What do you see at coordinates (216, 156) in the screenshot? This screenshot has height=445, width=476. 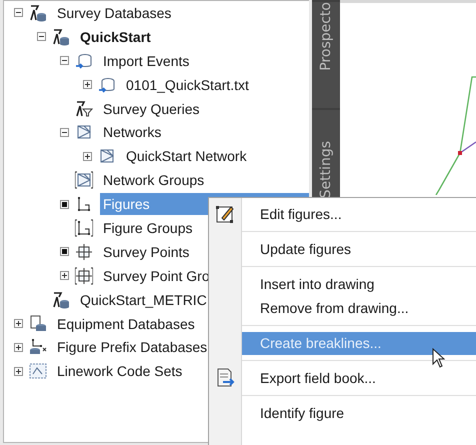 I see `tree-item: QuickStart Network` at bounding box center [216, 156].